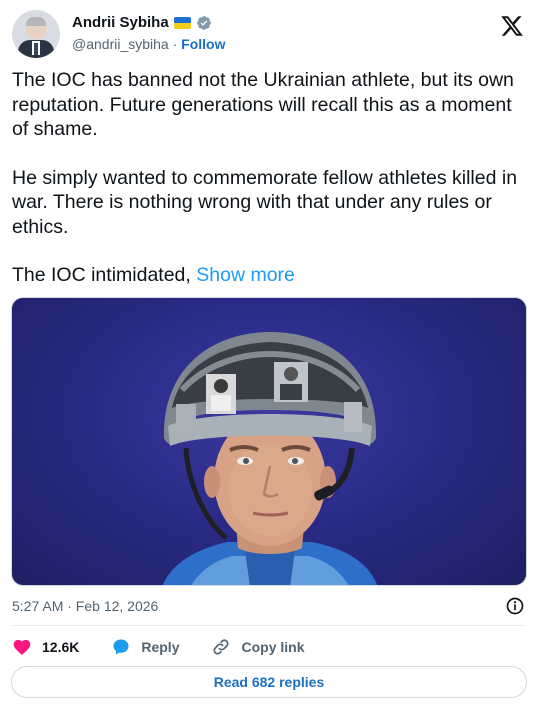 Image resolution: width=538 pixels, height=709 pixels. Describe the element at coordinates (61, 647) in the screenshot. I see `like-count: 12.6K` at that location.